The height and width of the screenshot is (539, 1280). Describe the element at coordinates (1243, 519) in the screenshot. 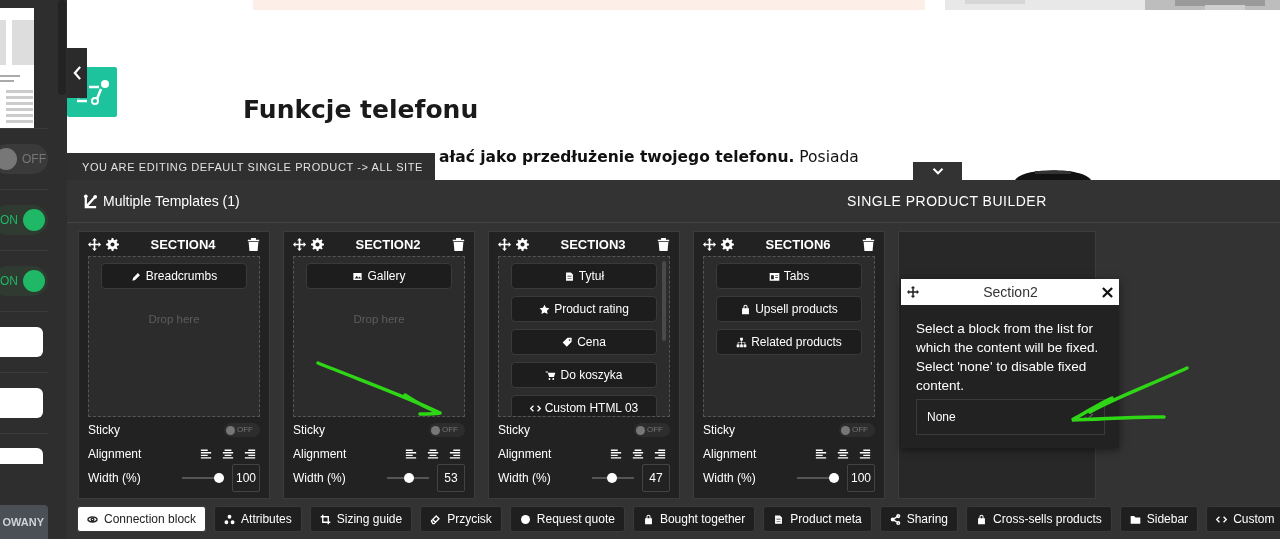

I see `block-tab: Custom` at that location.